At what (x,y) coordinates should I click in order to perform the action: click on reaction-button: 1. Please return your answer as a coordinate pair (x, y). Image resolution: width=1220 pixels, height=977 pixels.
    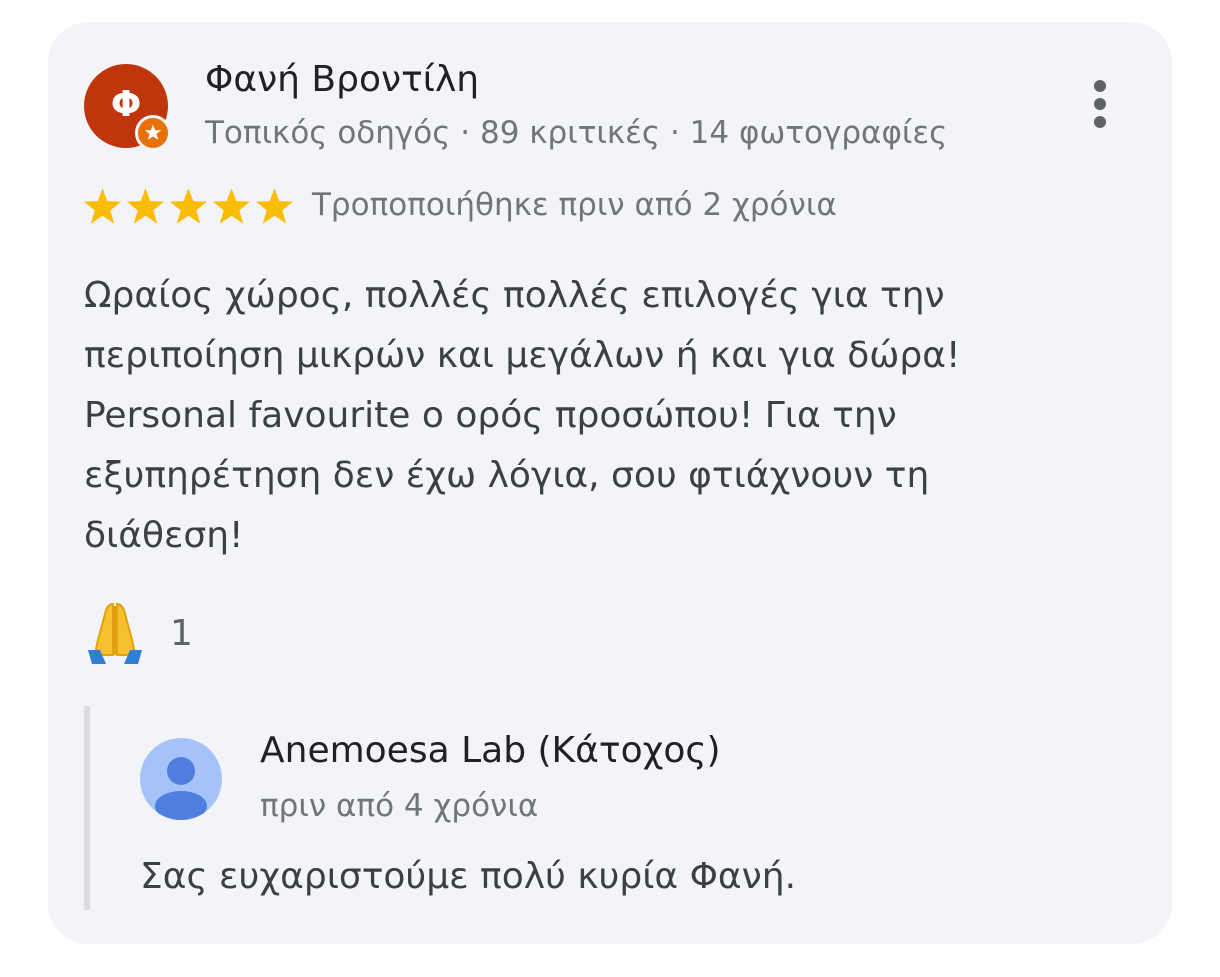
    Looking at the image, I should click on (138, 633).